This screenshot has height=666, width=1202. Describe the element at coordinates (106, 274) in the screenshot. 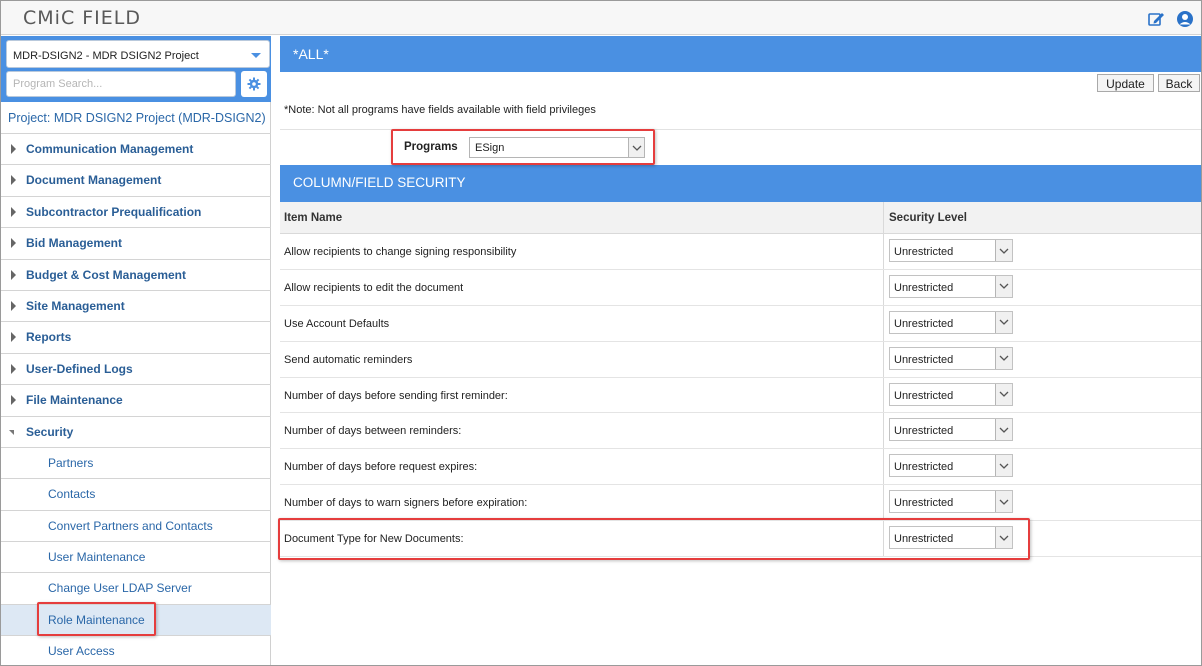

I see `sidebar-item-label: Budget & Cost Management` at that location.